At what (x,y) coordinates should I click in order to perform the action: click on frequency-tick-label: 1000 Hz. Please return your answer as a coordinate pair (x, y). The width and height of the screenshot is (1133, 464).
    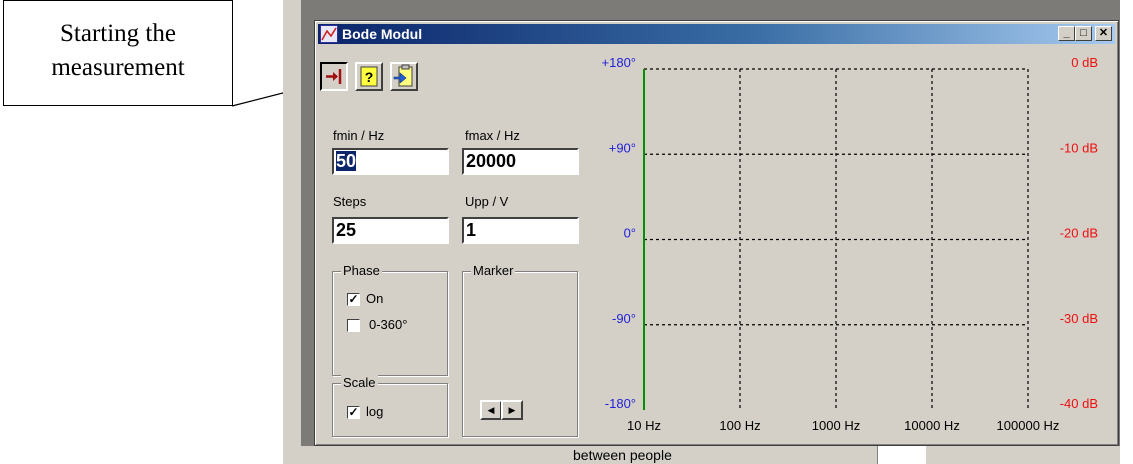
    Looking at the image, I should click on (836, 425).